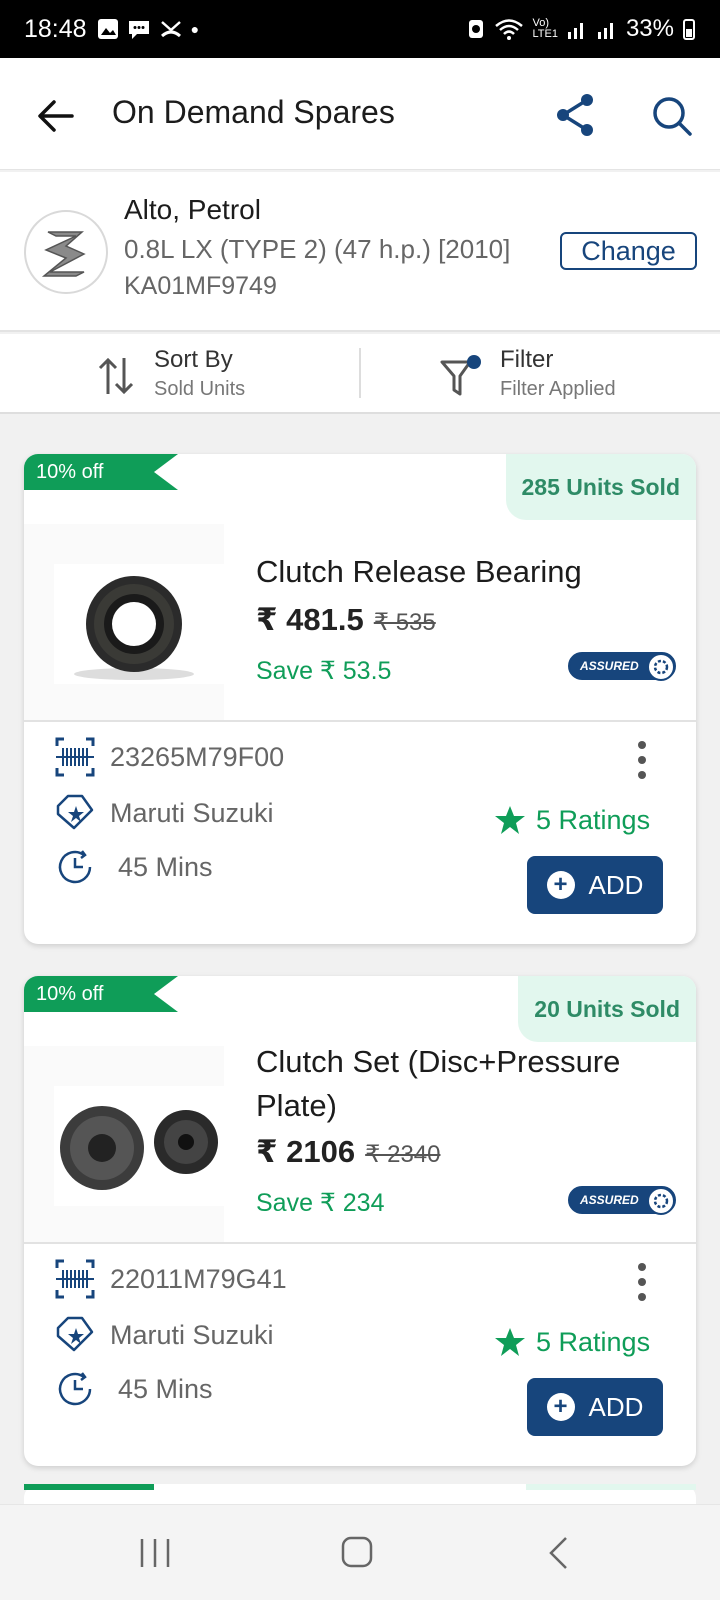 This screenshot has height=1600, width=720. Describe the element at coordinates (403, 1154) in the screenshot. I see `product-mrp: ₹ 2340` at that location.